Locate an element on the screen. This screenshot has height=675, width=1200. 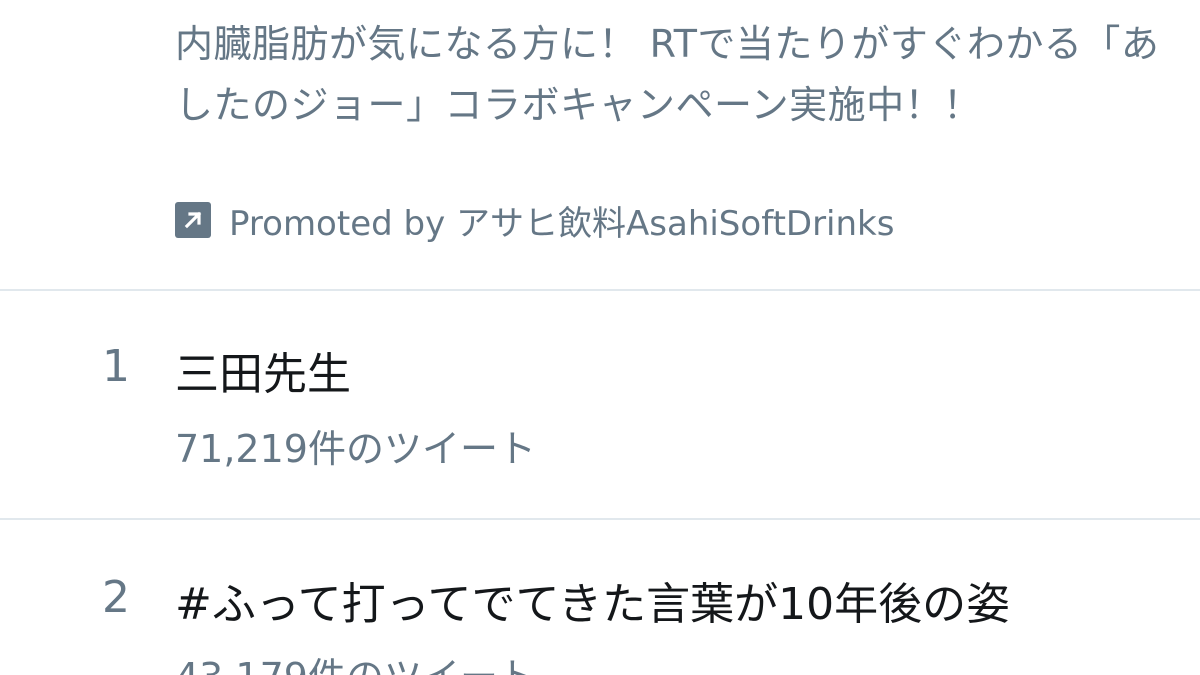
trend-name: 三田先生 is located at coordinates (263, 370).